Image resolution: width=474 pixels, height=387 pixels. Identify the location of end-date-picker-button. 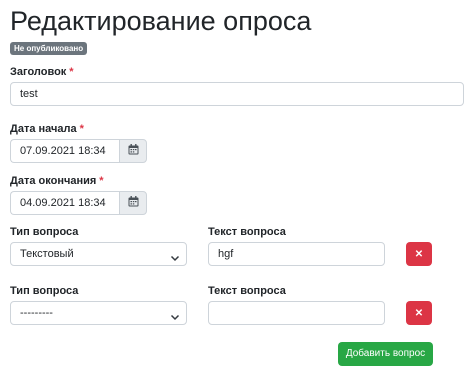
(133, 203).